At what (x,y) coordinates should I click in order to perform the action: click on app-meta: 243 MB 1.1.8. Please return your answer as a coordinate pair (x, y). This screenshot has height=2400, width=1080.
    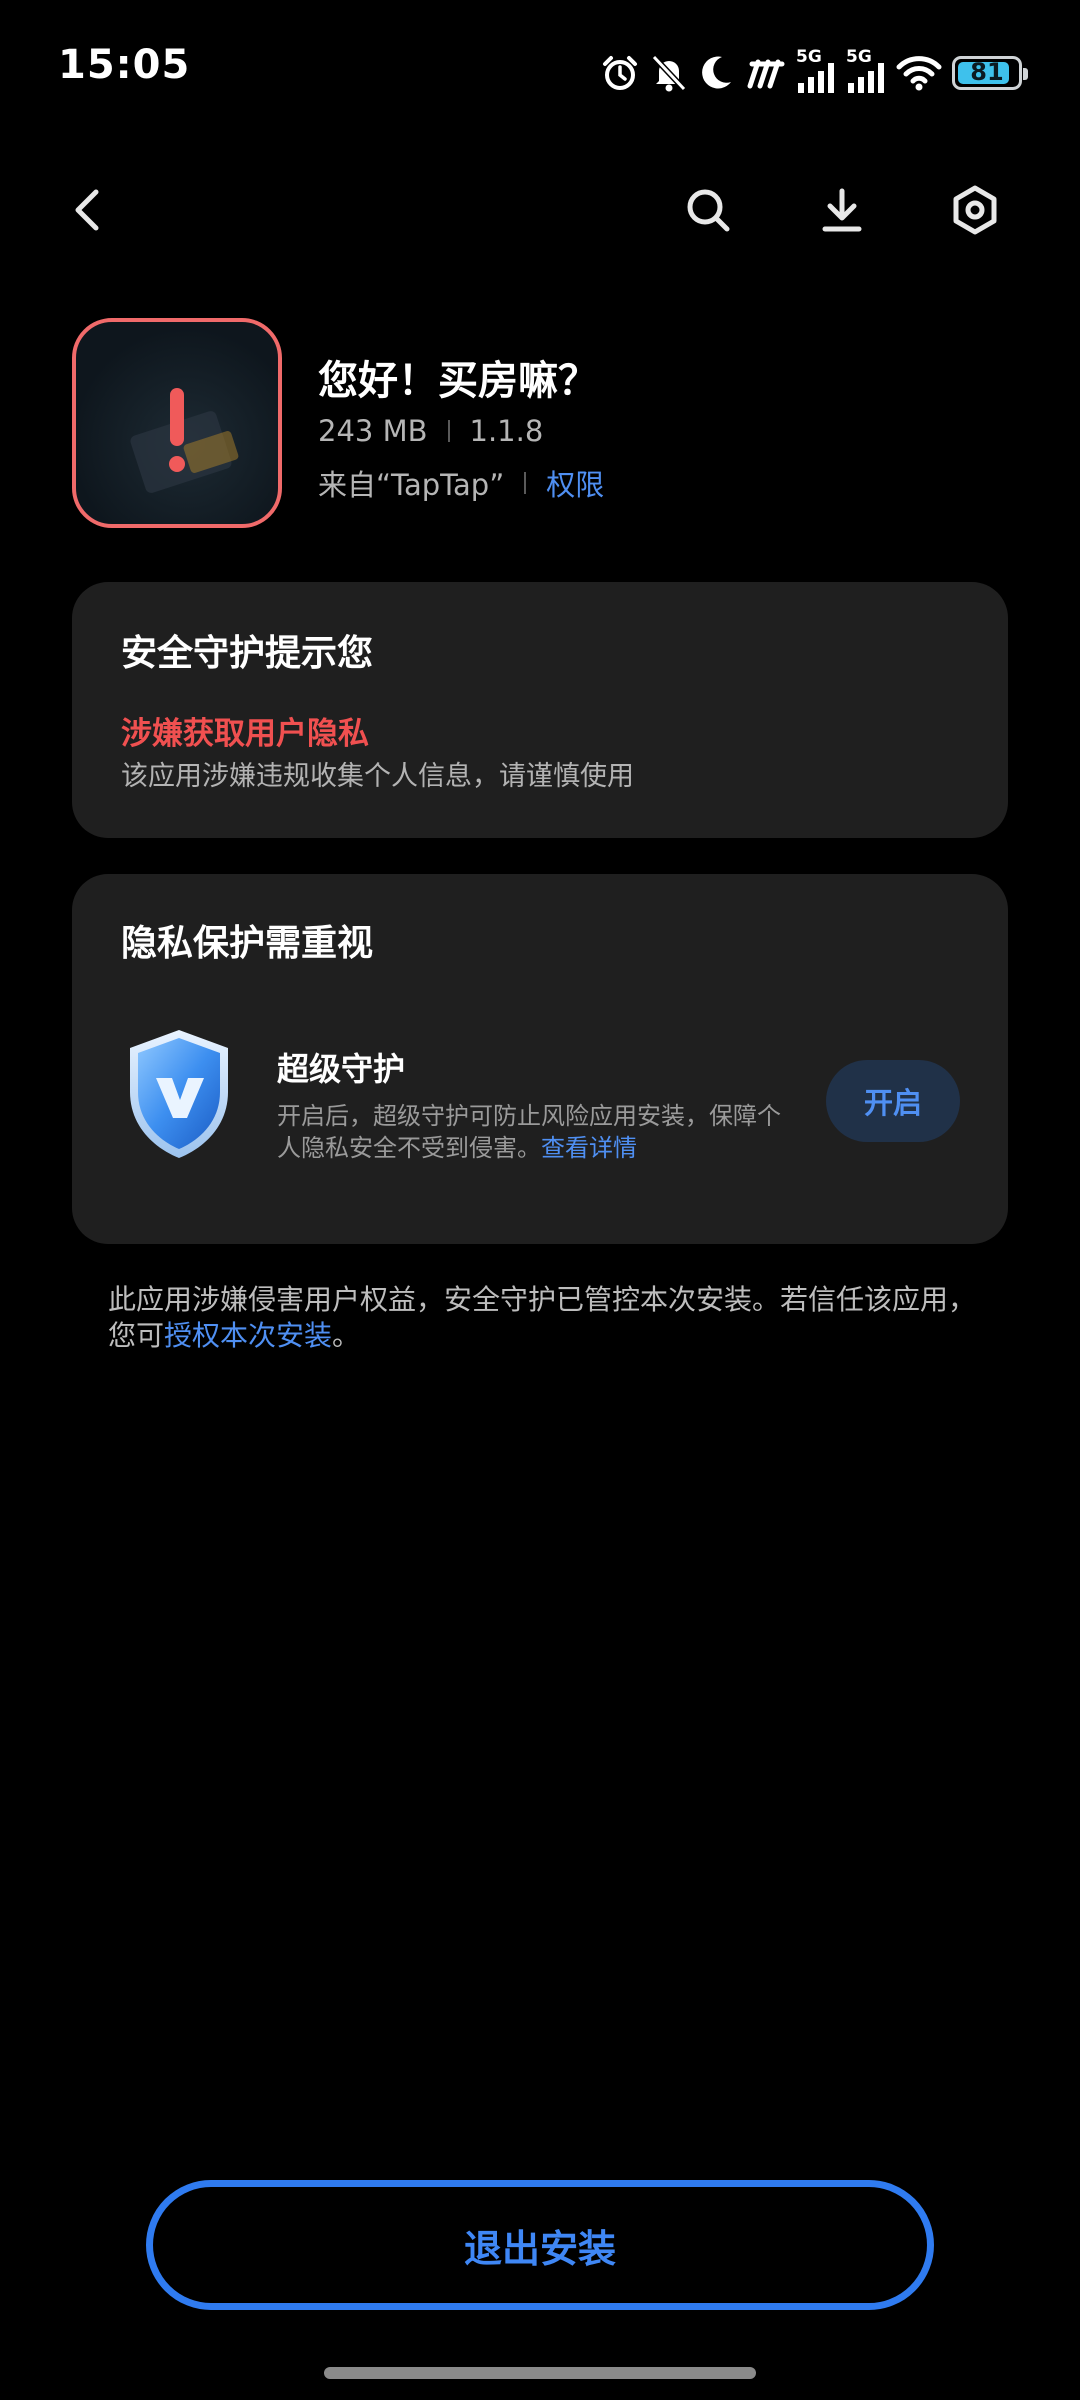
    Looking at the image, I should click on (430, 431).